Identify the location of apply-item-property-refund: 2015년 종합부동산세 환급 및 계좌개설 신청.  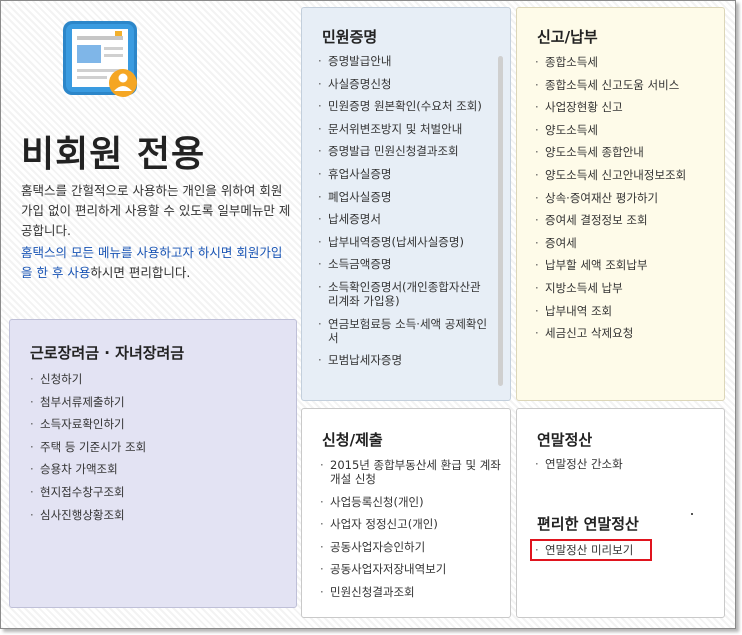
(411, 472).